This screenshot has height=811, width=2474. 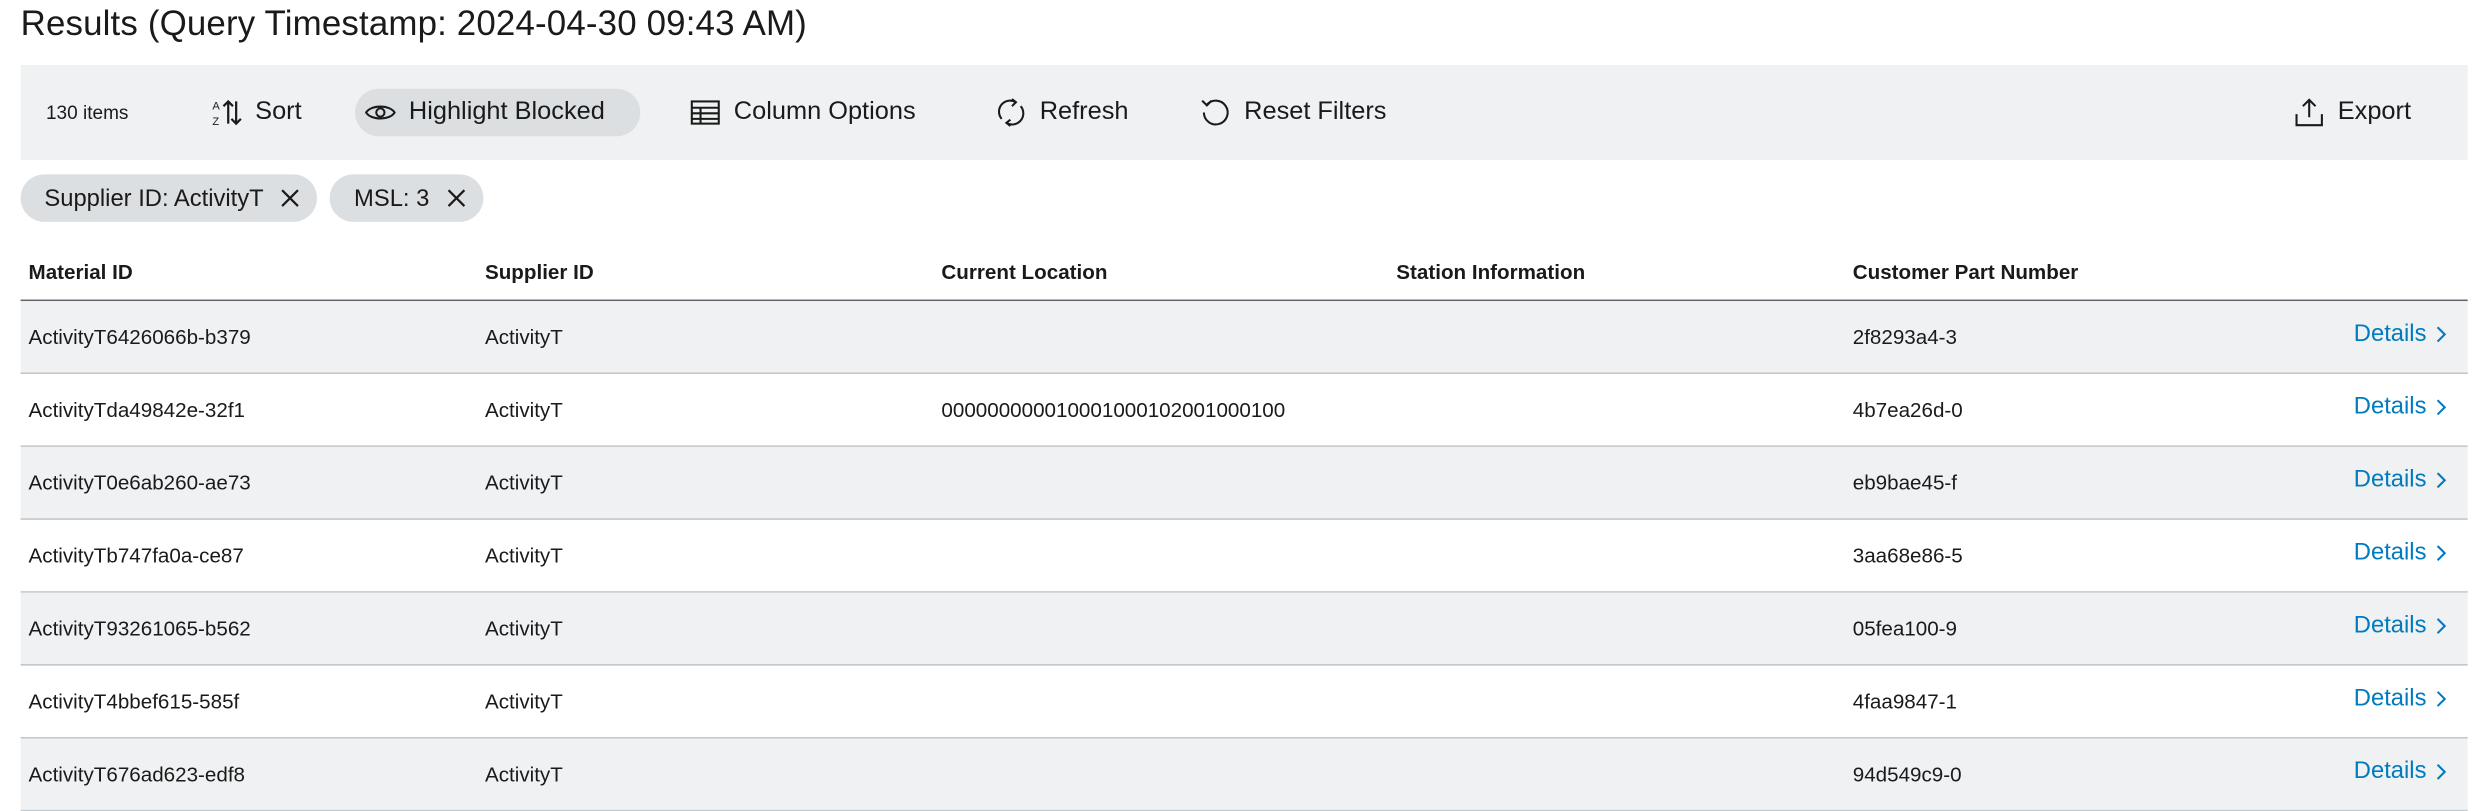 I want to click on column-options-button: Column Options, so click(x=803, y=113).